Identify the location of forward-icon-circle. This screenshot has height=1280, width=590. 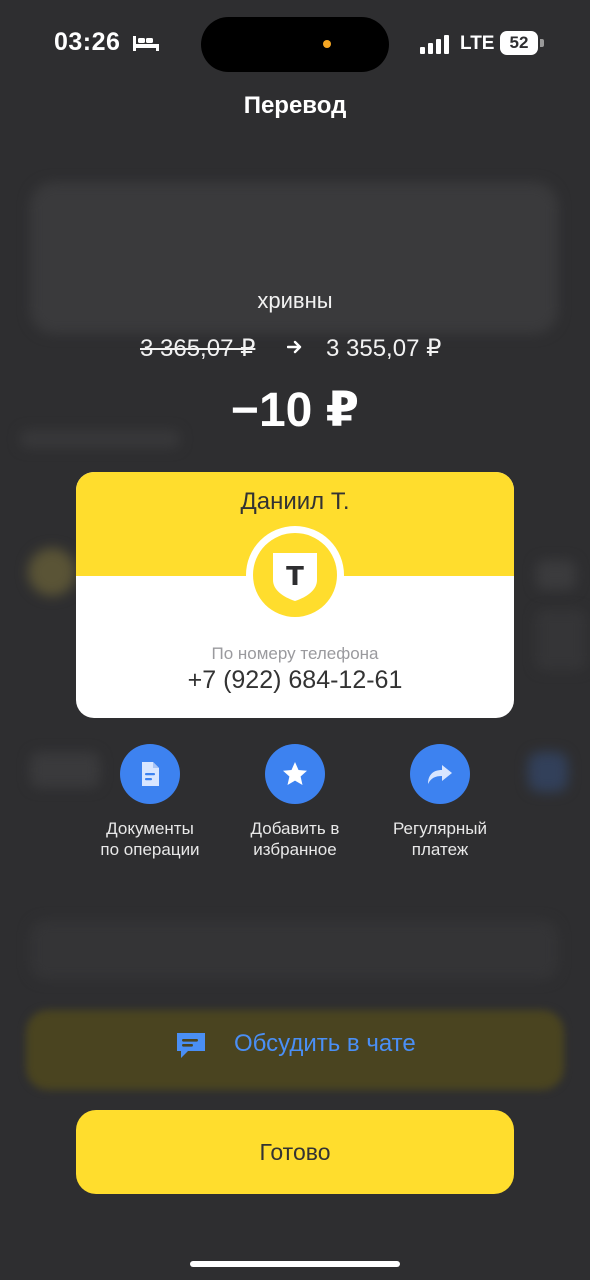
(440, 774).